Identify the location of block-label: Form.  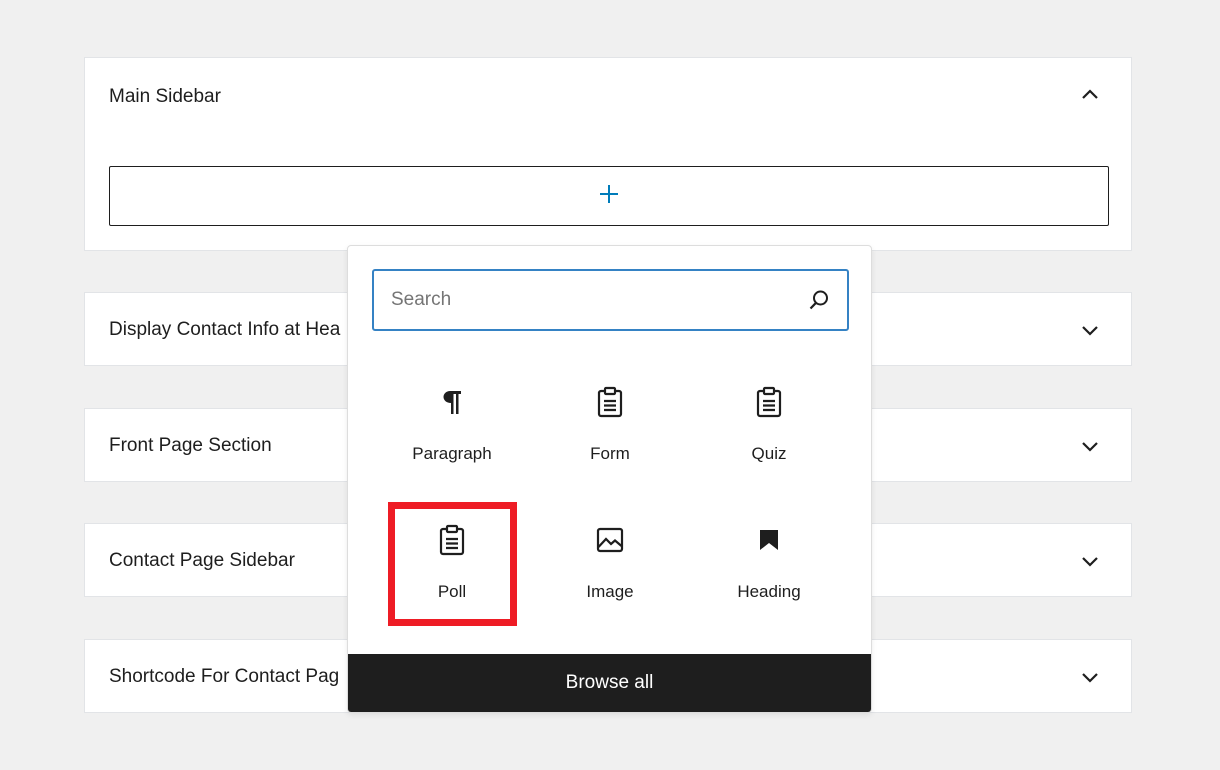
(610, 453).